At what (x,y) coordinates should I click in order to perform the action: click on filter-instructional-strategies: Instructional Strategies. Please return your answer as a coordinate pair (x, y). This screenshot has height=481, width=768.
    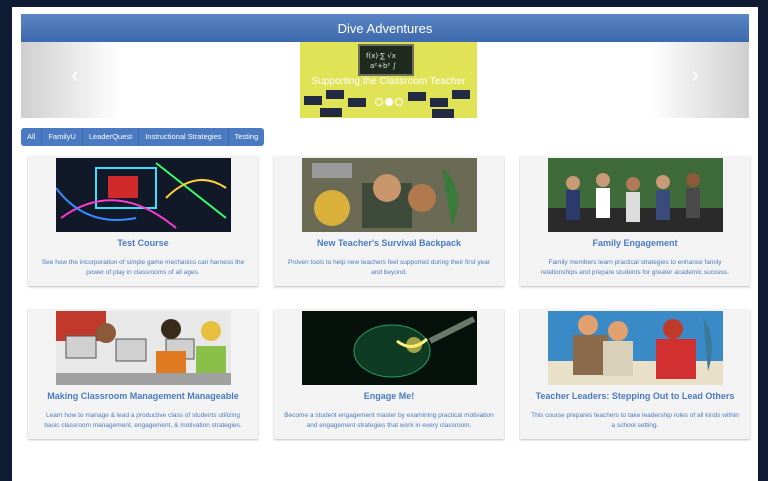
    Looking at the image, I should click on (184, 137).